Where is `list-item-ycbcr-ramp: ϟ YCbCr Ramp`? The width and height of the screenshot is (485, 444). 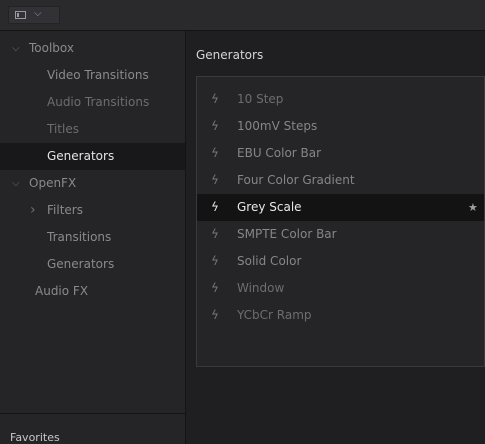 list-item-ycbcr-ramp: ϟ YCbCr Ramp is located at coordinates (340, 315).